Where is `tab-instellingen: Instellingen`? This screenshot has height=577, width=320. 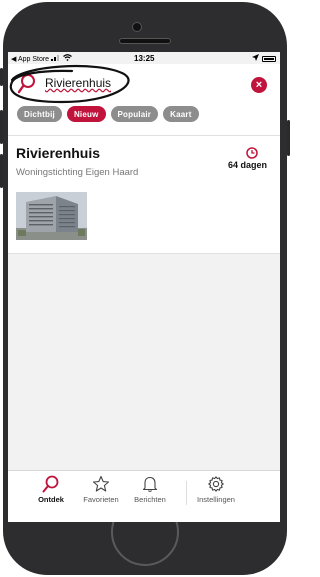
tab-instellingen: Instellingen is located at coordinates (216, 489).